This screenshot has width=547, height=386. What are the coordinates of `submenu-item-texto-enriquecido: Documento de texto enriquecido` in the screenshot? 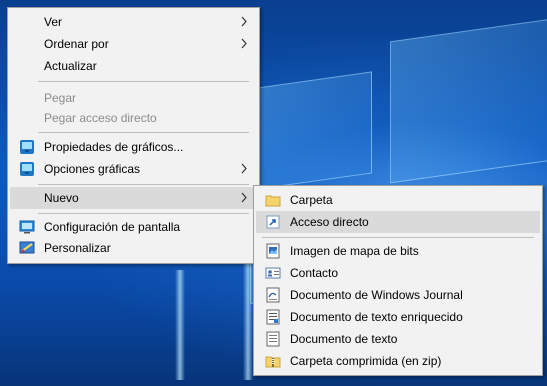 It's located at (398, 317).